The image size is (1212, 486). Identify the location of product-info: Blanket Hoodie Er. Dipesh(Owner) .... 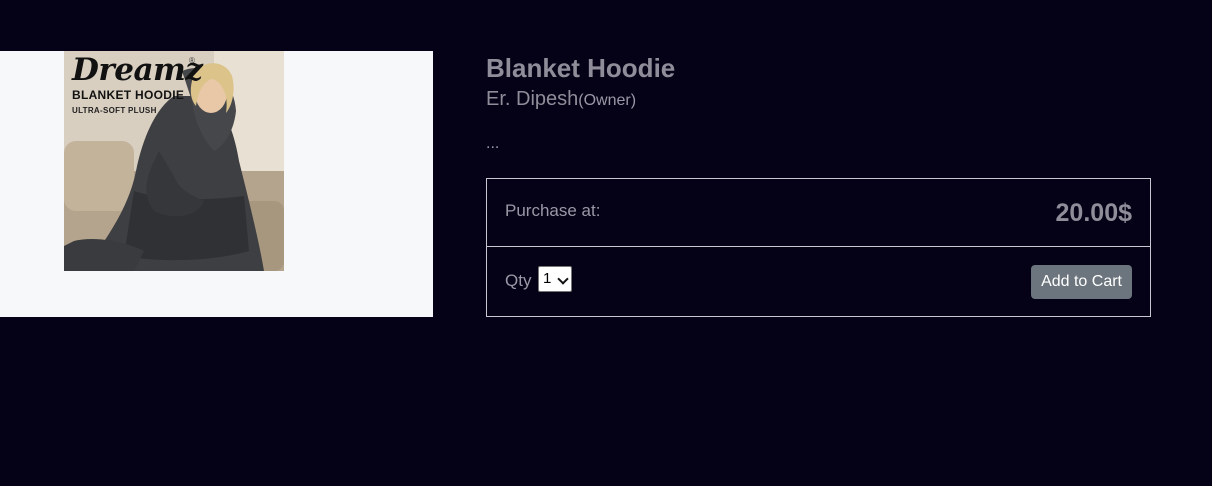
(818, 102).